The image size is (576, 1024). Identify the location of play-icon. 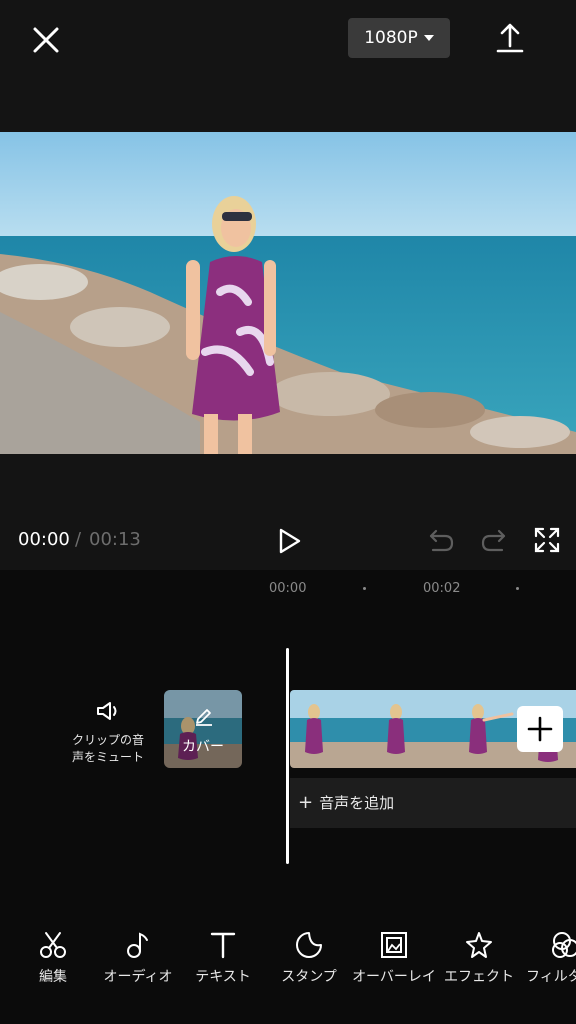
(289, 541).